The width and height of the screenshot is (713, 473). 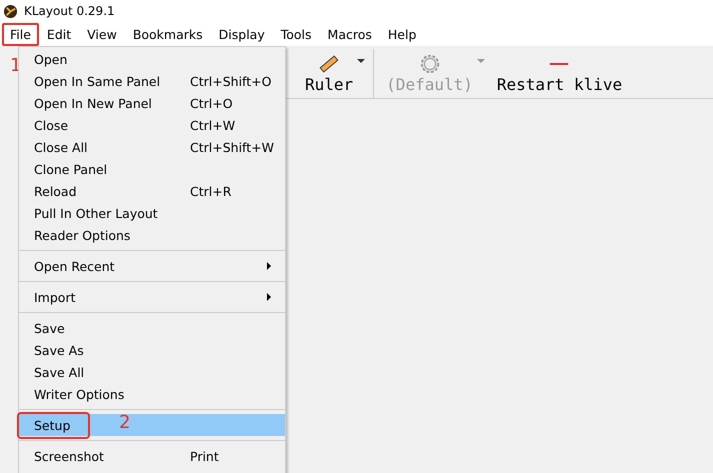 I want to click on toolbar-button: Ruler, so click(x=329, y=73).